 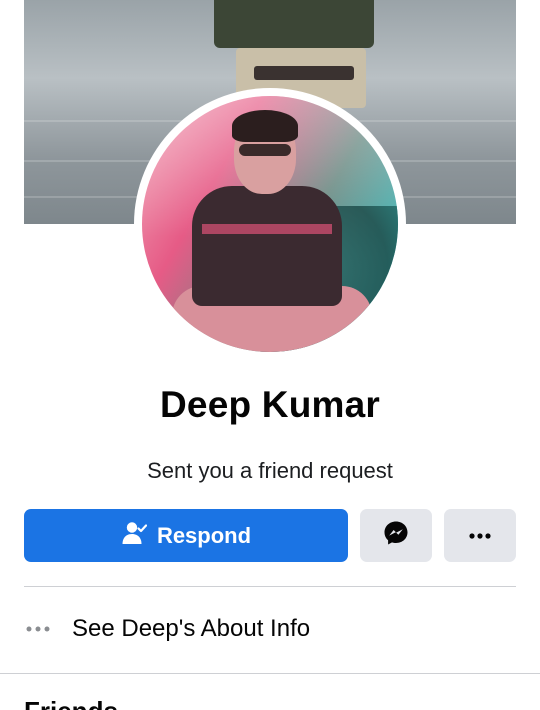 I want to click on divider, so click(x=270, y=586).